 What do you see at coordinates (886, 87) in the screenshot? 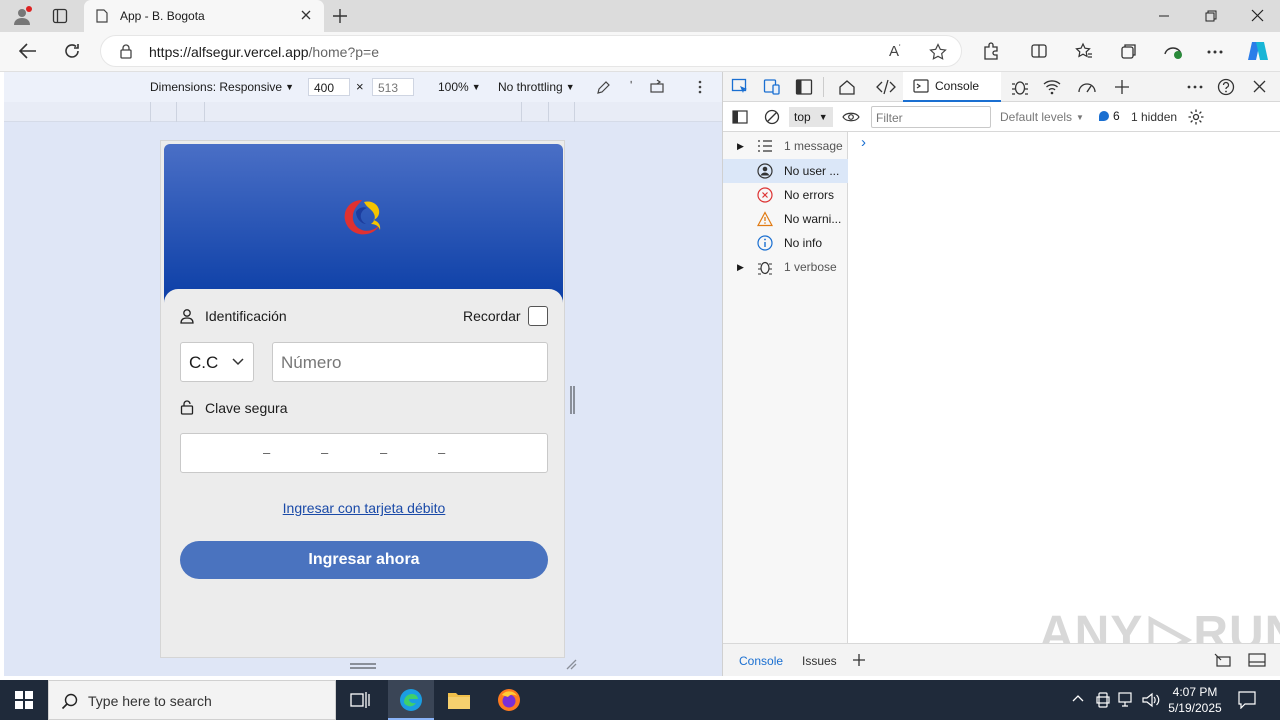
I see `elements-code-icon` at bounding box center [886, 87].